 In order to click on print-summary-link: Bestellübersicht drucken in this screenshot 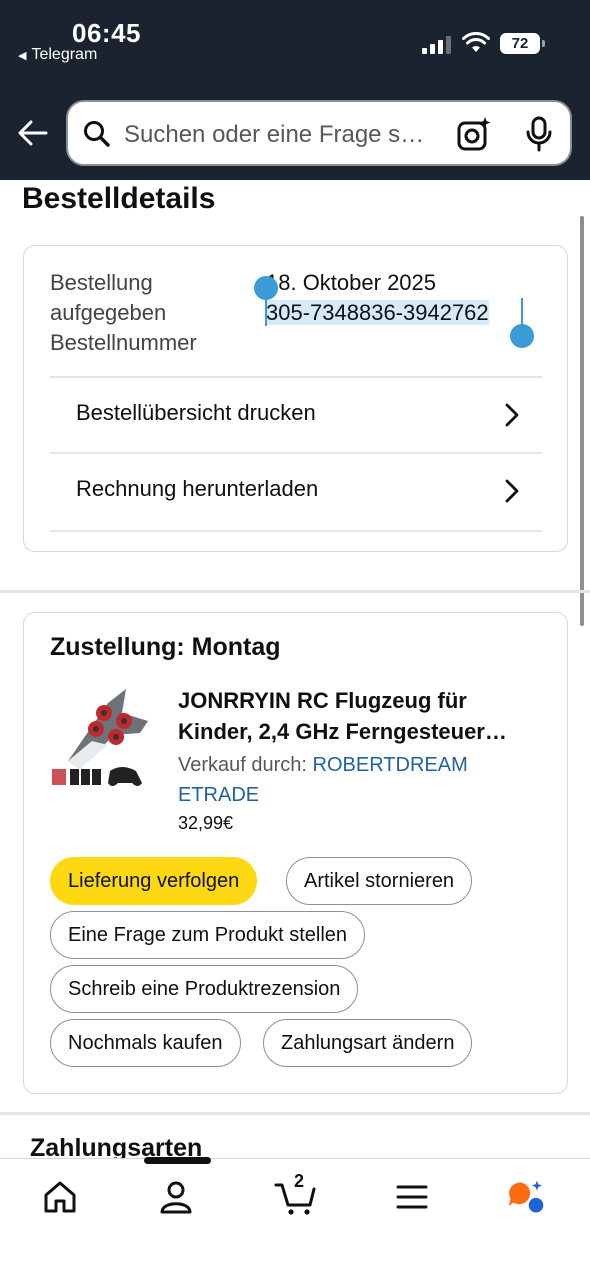, I will do `click(296, 414)`.